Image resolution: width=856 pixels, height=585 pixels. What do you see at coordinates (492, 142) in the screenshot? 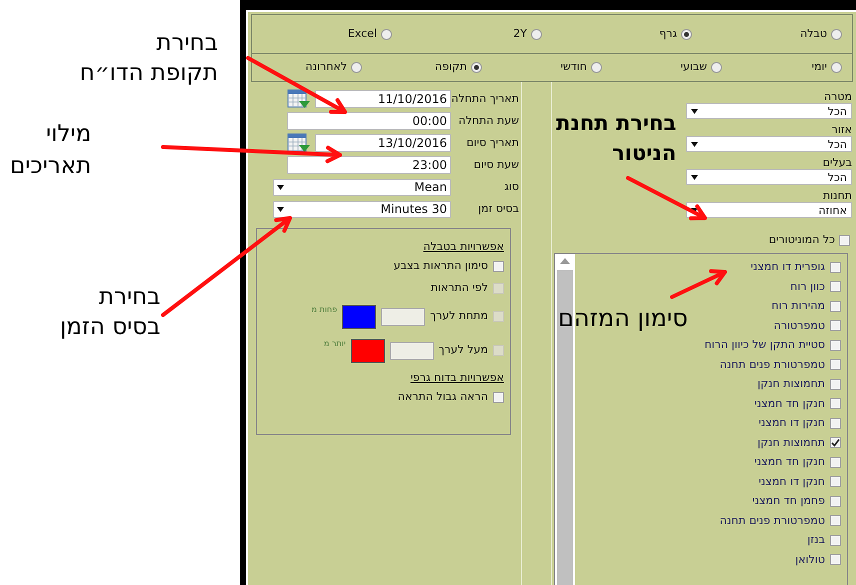
I see `field-label: תאריך סיום` at bounding box center [492, 142].